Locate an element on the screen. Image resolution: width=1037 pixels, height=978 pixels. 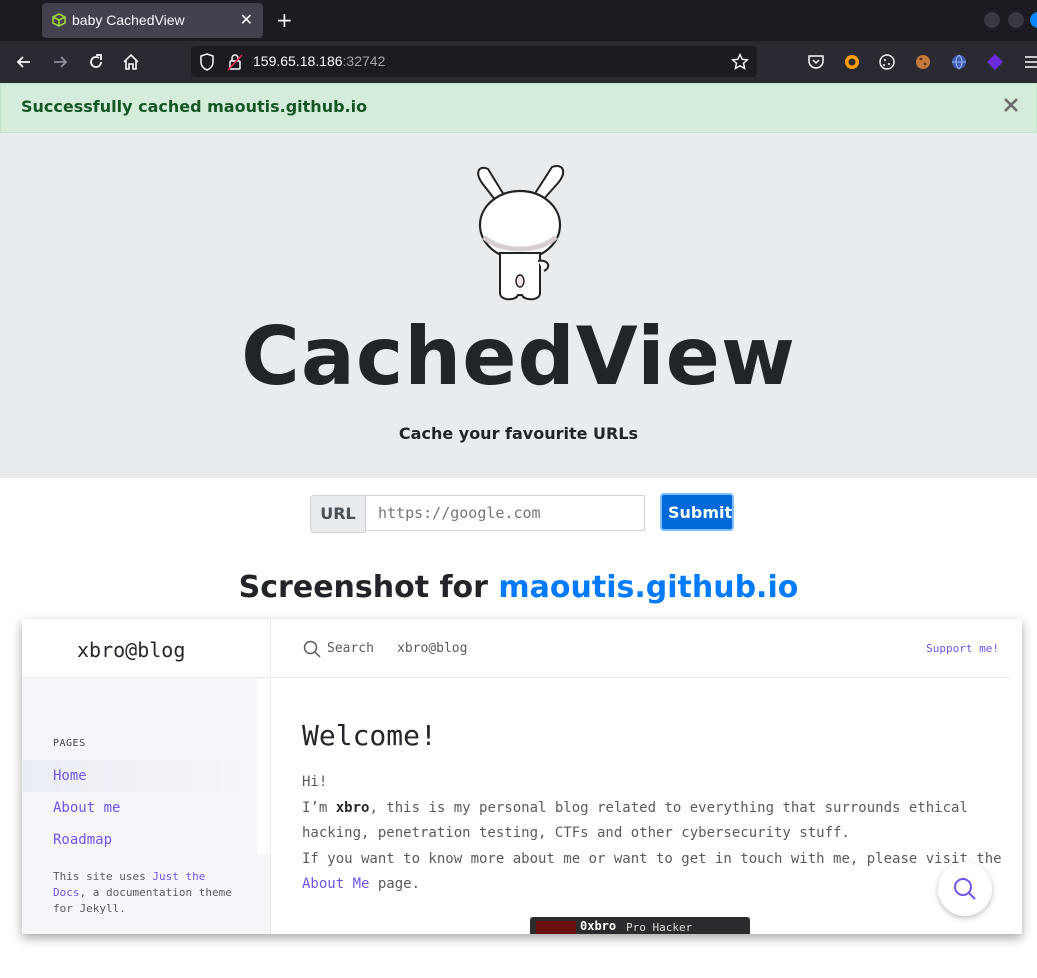
submit-button: Submit is located at coordinates (697, 512).